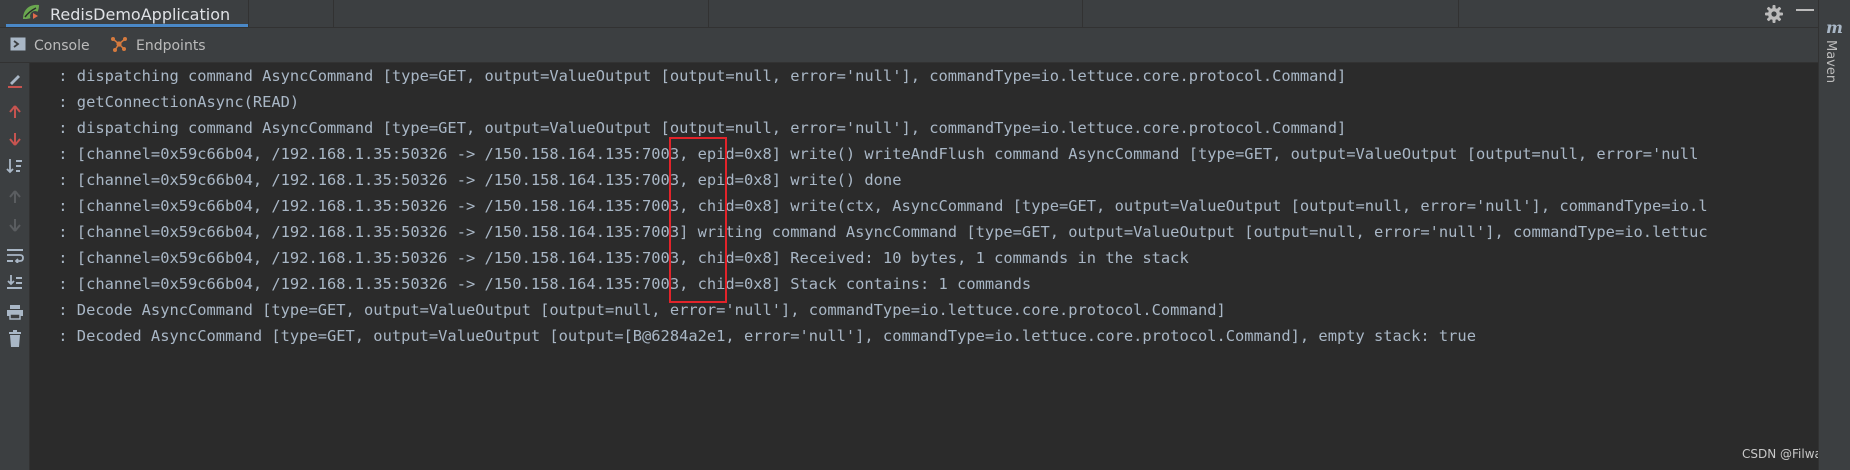  What do you see at coordinates (1774, 14) in the screenshot?
I see `gear-icon` at bounding box center [1774, 14].